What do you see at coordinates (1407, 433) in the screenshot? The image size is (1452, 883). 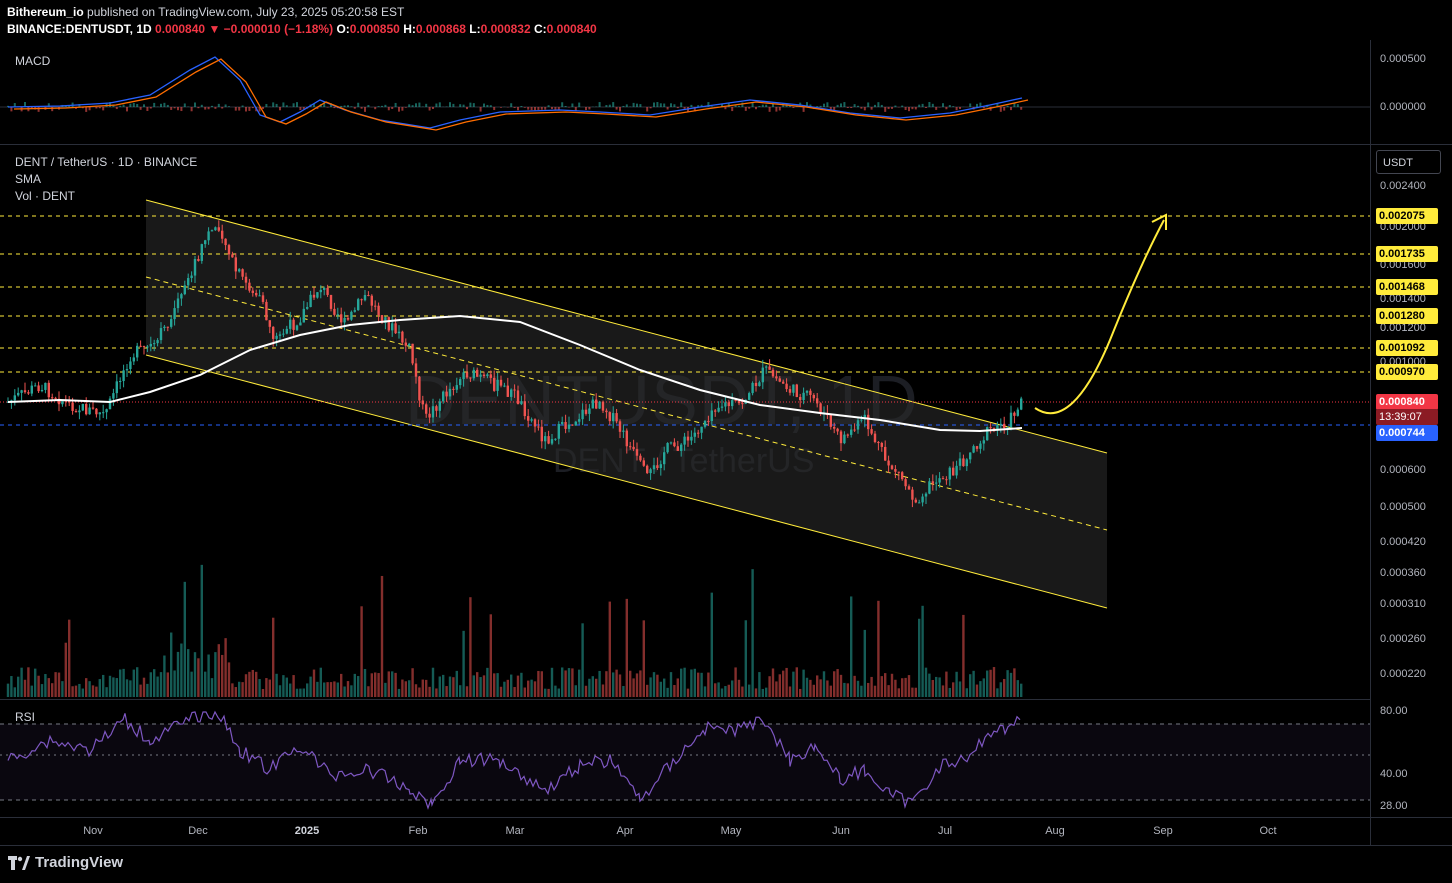 I see `sma-price-label: 0.000744` at bounding box center [1407, 433].